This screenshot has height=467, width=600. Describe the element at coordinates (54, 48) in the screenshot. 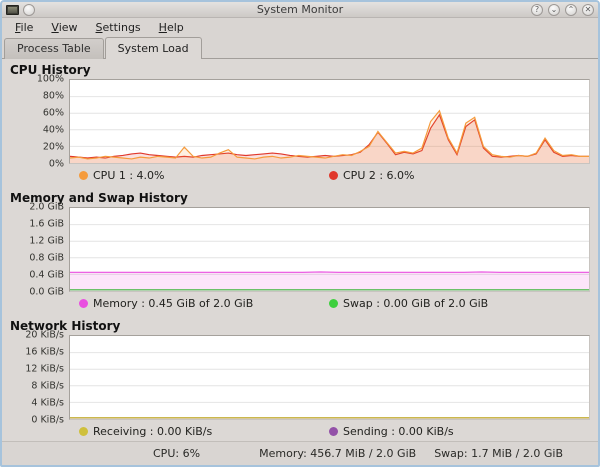

I see `tab-process-table: Process Table` at that location.